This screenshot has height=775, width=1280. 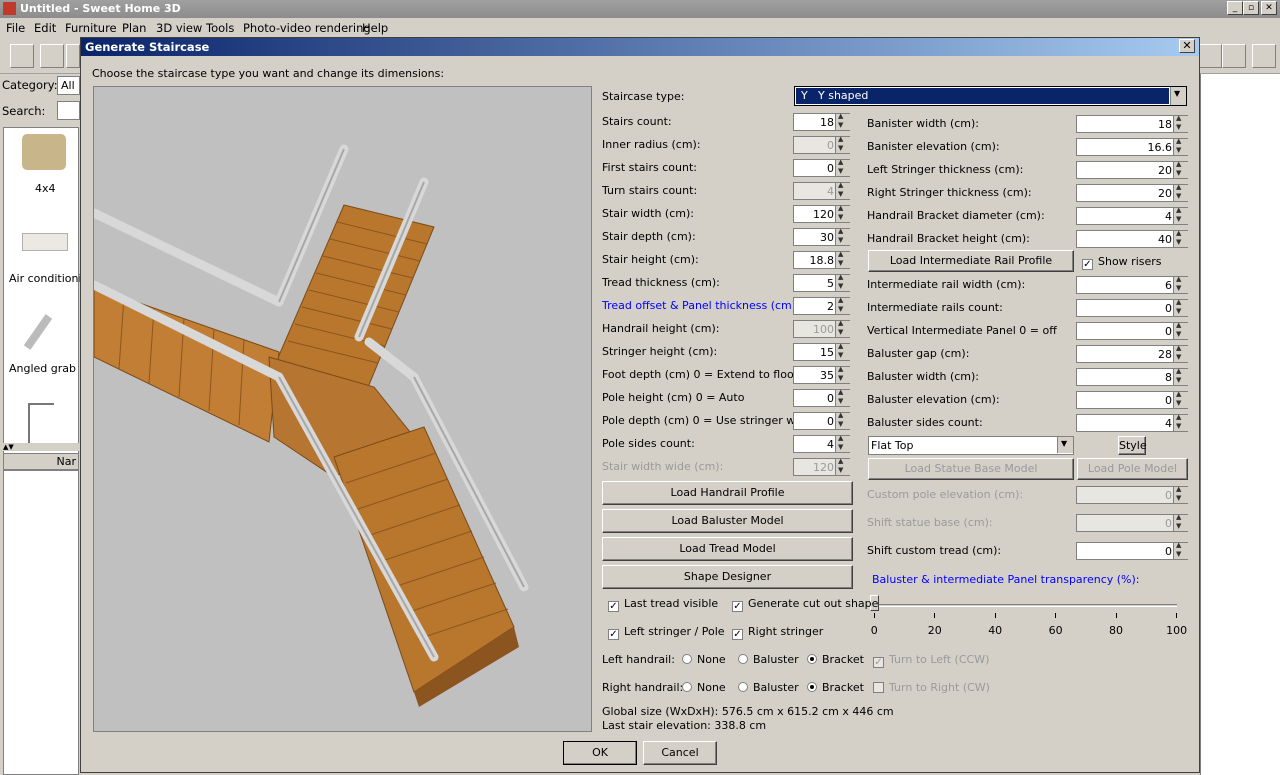 I want to click on menu-furniture: Furniture, so click(x=91, y=28).